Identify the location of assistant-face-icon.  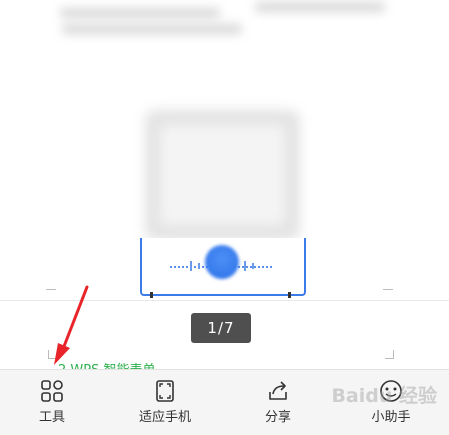
(391, 391).